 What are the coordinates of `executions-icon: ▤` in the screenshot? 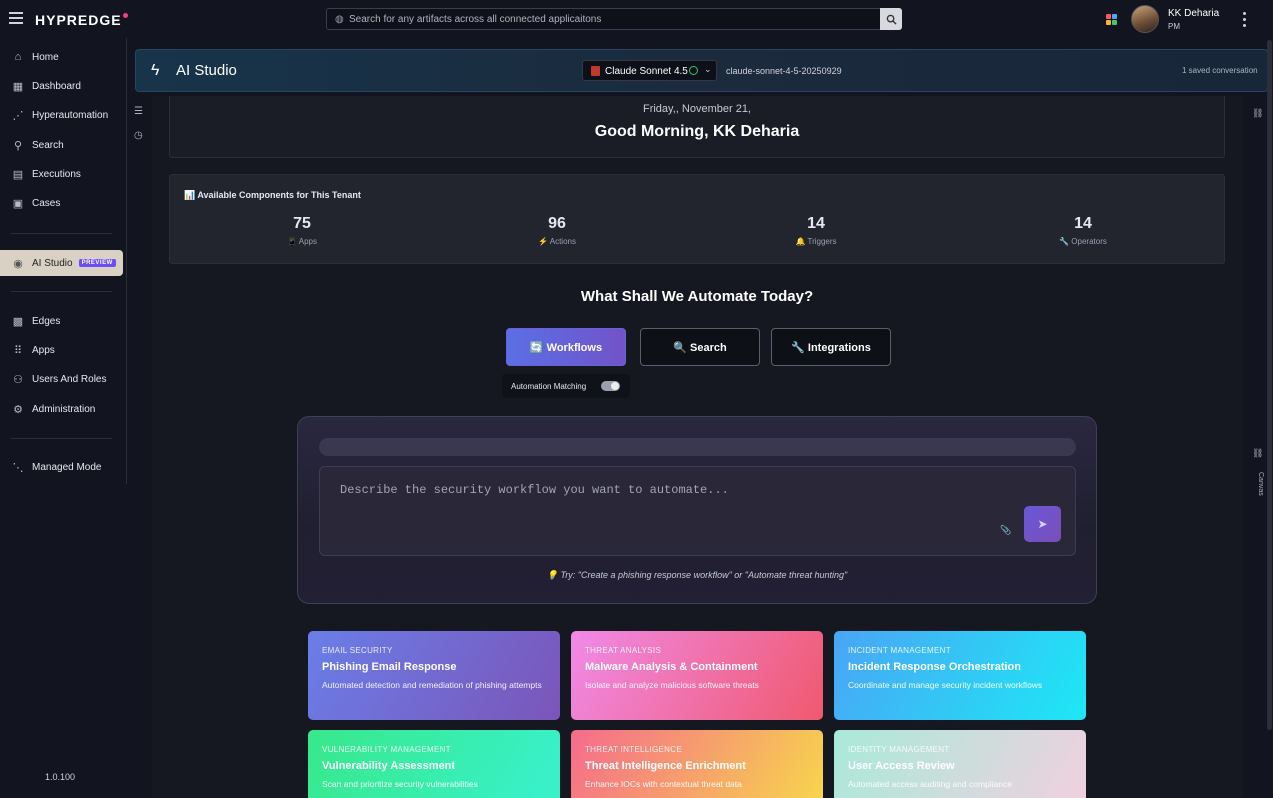 It's located at (18, 174).